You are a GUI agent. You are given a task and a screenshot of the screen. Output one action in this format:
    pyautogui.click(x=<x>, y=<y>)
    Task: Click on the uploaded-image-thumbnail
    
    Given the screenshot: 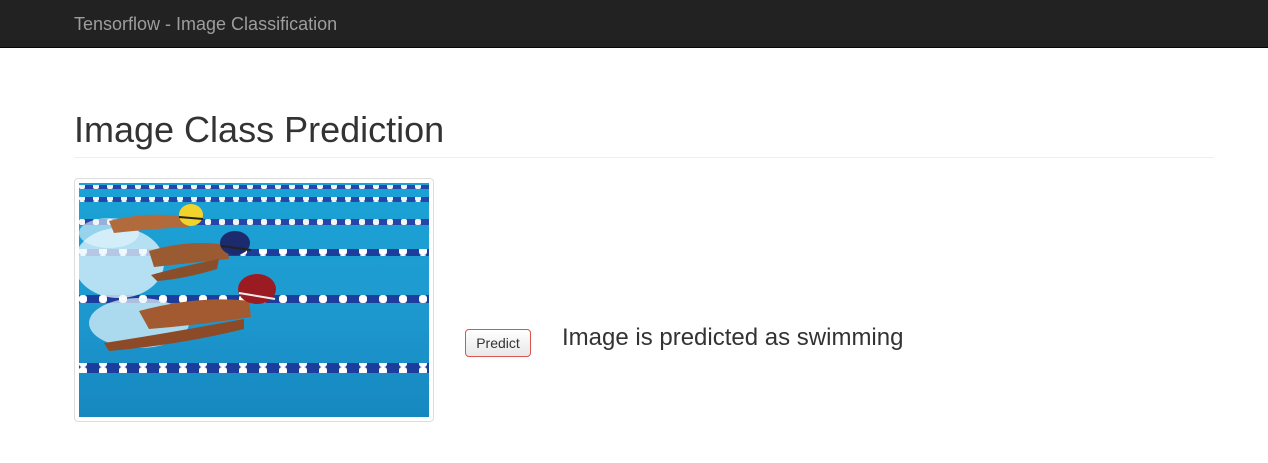 What is the action you would take?
    pyautogui.click(x=254, y=300)
    